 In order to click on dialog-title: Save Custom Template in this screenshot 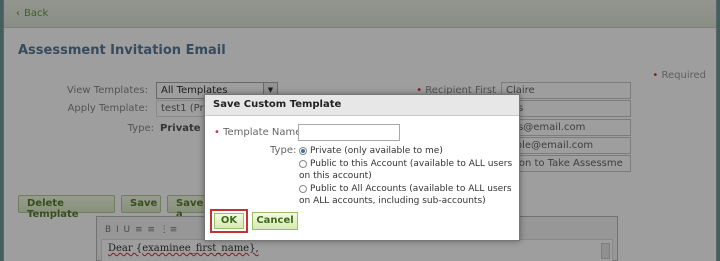, I will do `click(362, 105)`.